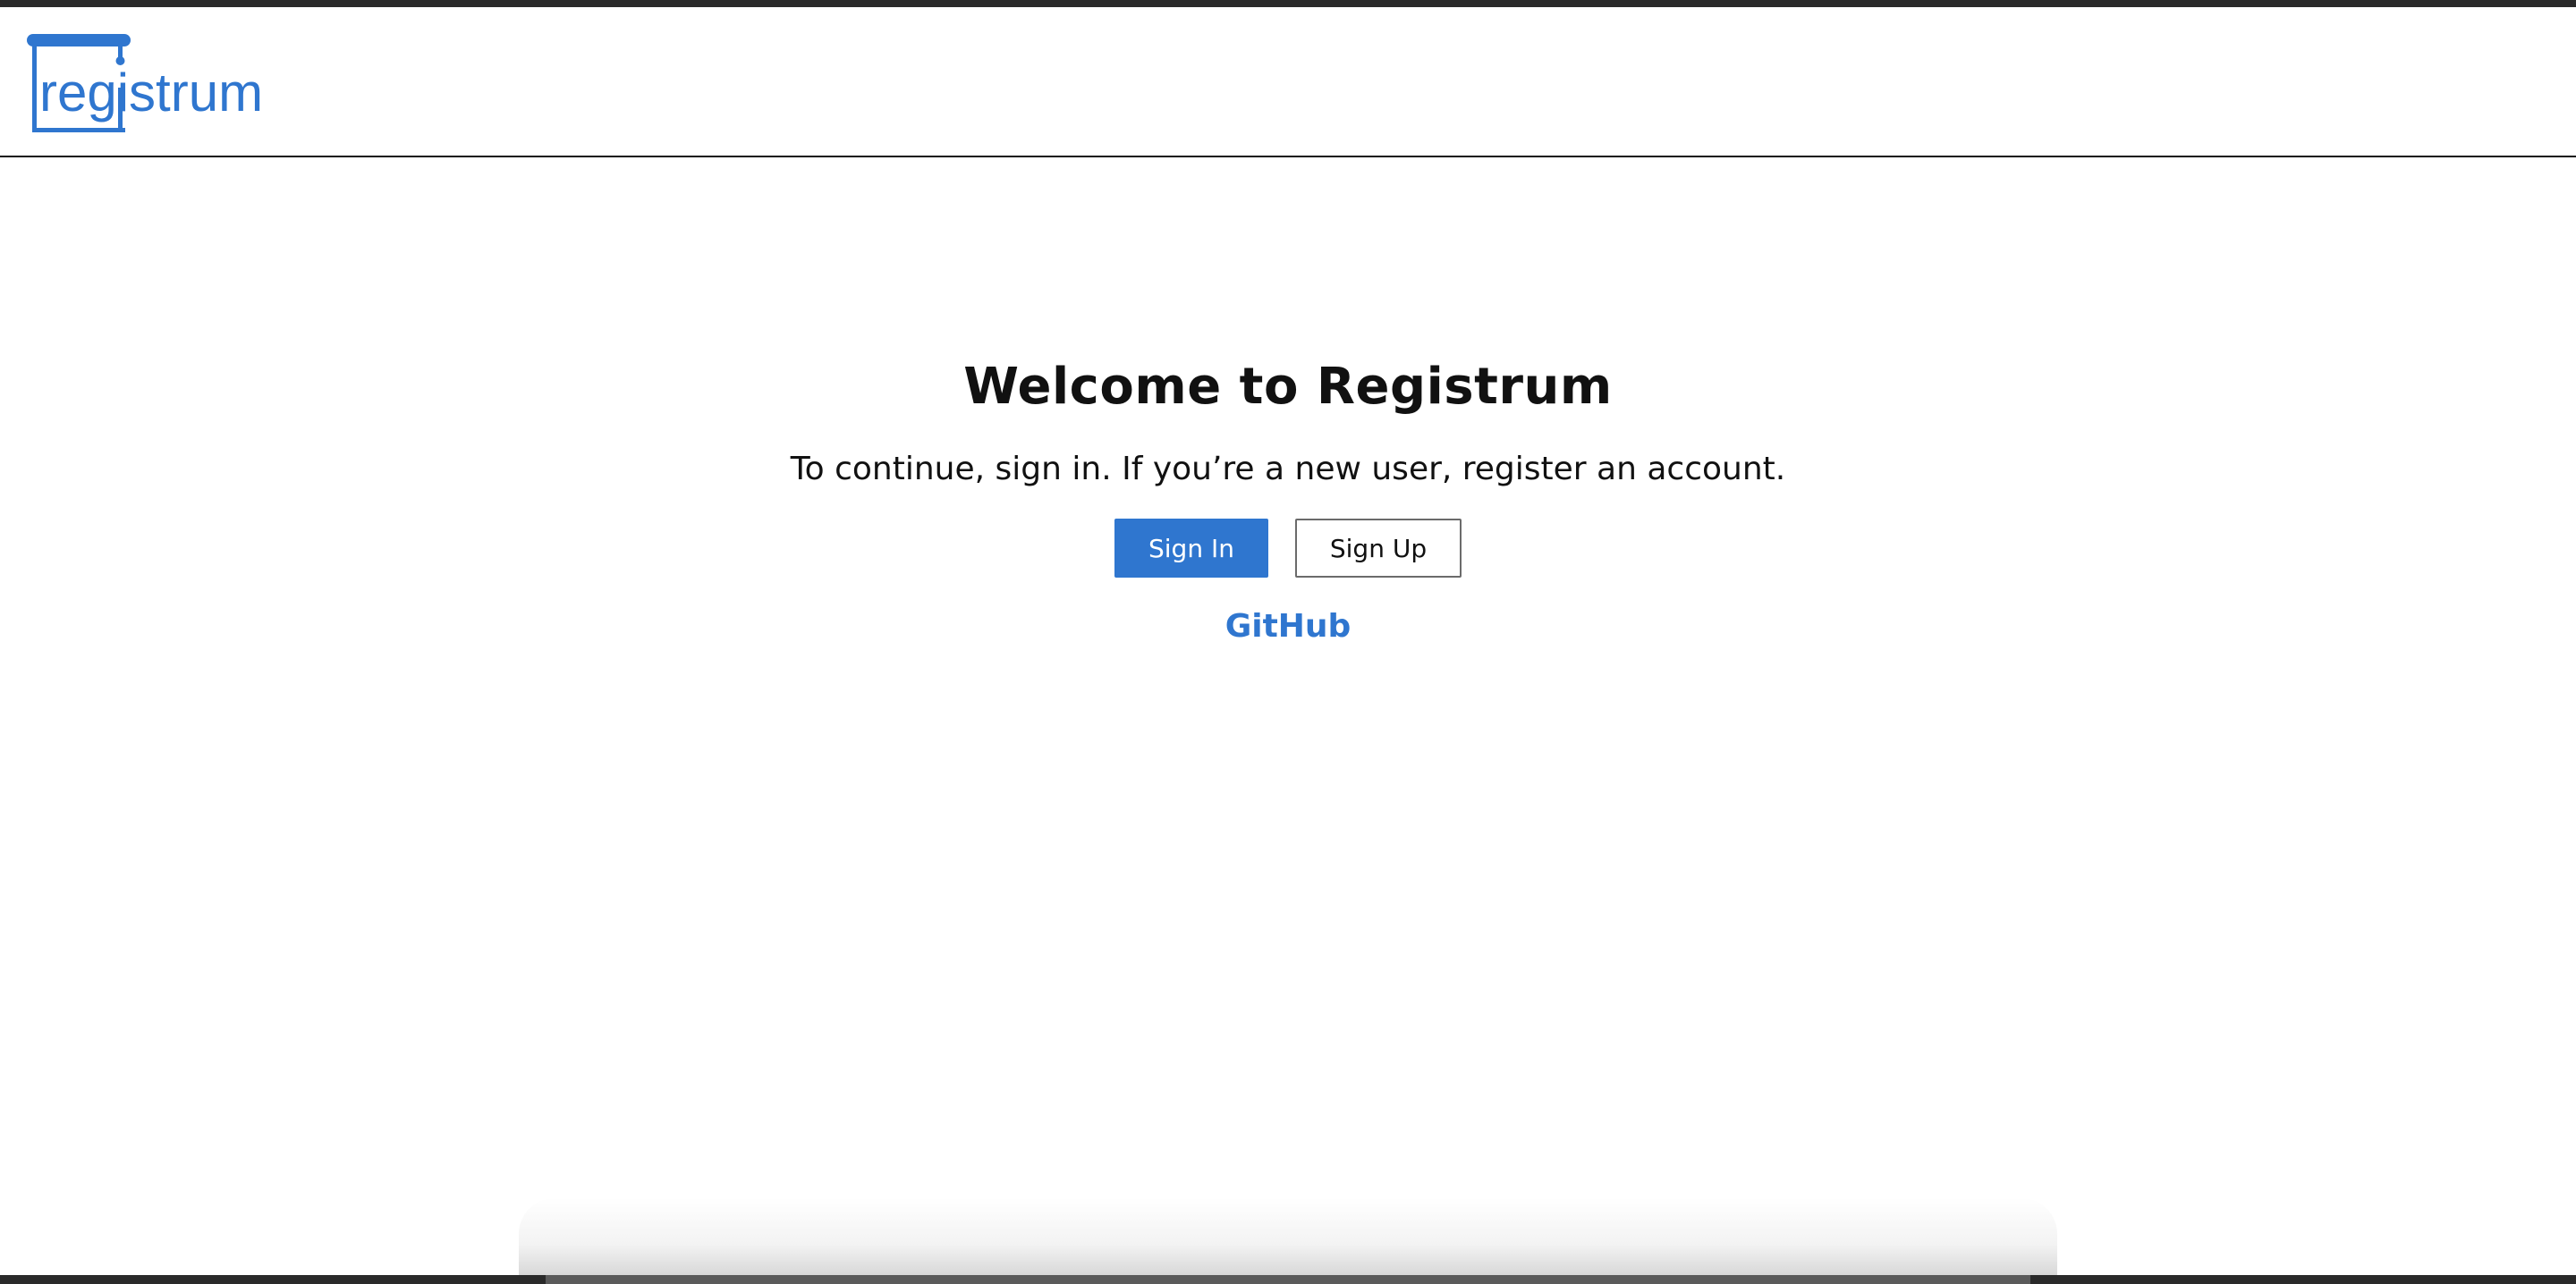  What do you see at coordinates (1288, 1236) in the screenshot?
I see `dock-shadow` at bounding box center [1288, 1236].